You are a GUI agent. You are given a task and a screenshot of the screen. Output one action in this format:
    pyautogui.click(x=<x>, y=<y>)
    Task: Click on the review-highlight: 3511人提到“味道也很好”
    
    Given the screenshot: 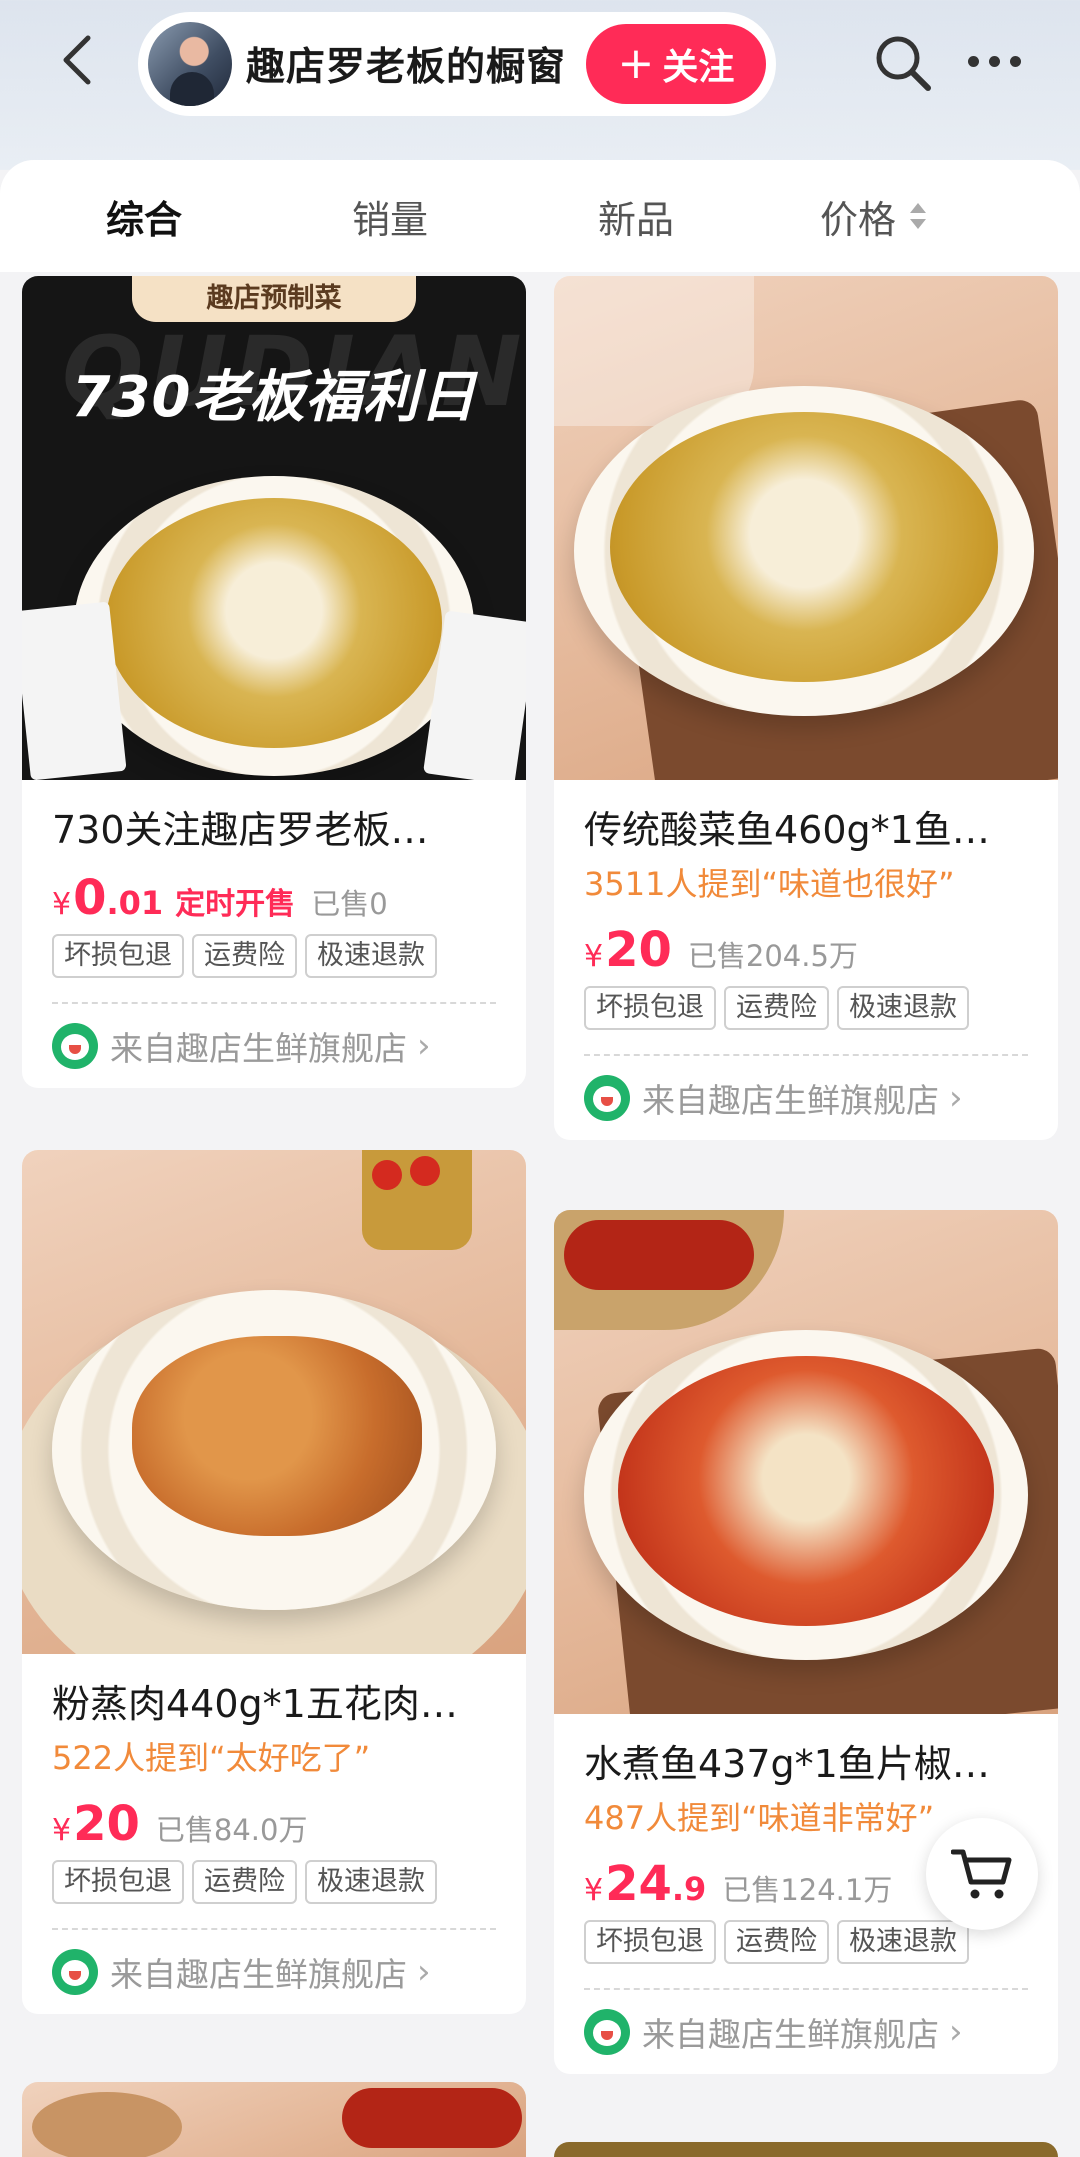 What is the action you would take?
    pyautogui.click(x=769, y=884)
    